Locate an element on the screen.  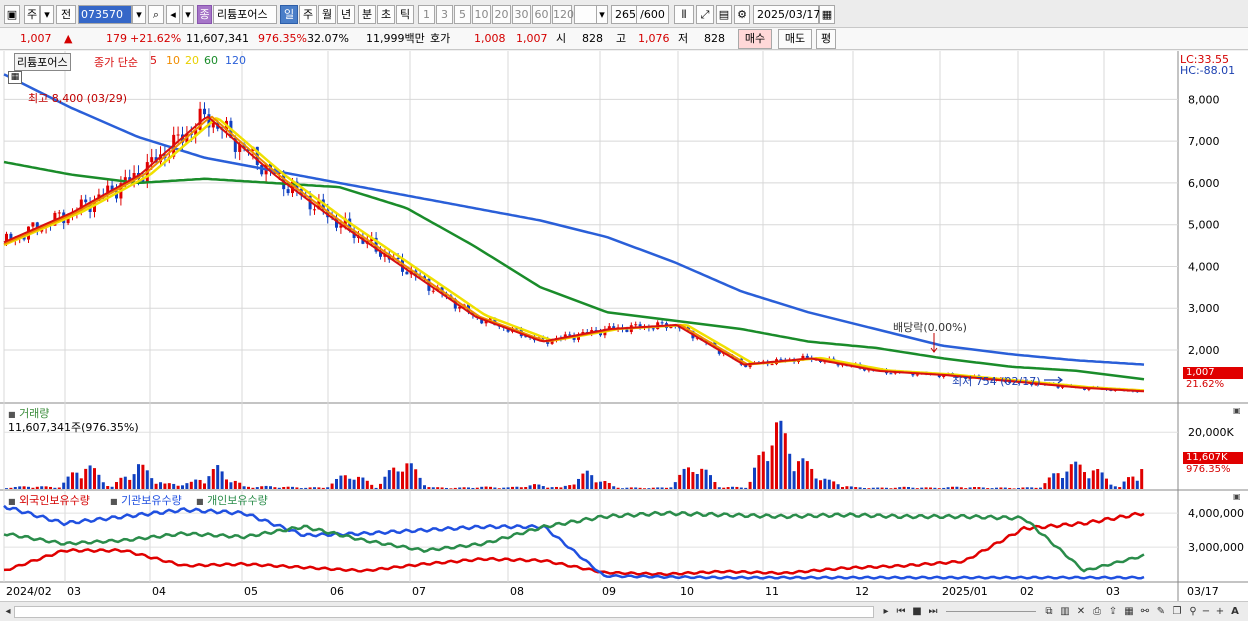
count-max-label: /600 is located at coordinates (653, 14).